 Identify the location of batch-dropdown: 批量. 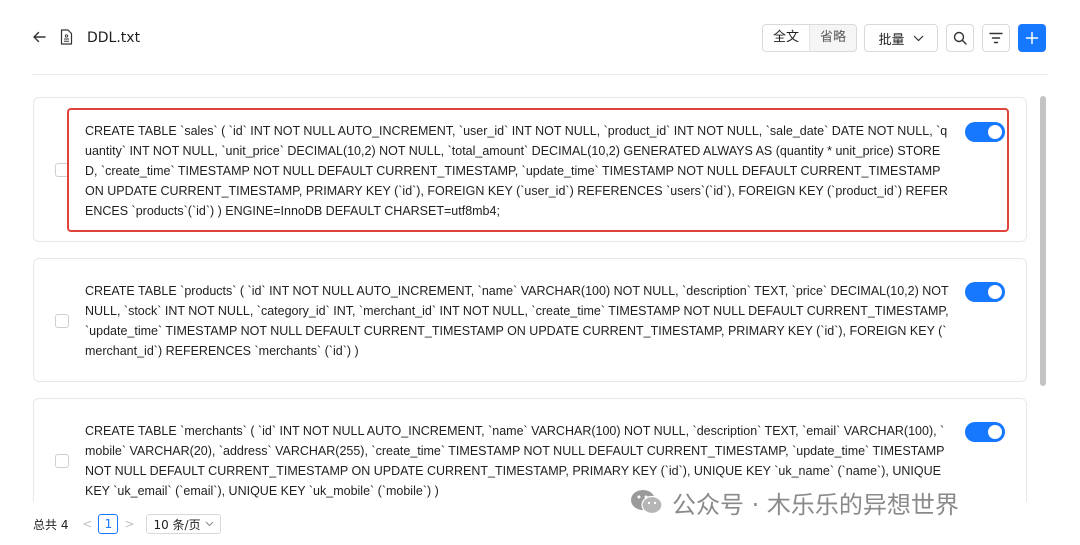
(901, 38).